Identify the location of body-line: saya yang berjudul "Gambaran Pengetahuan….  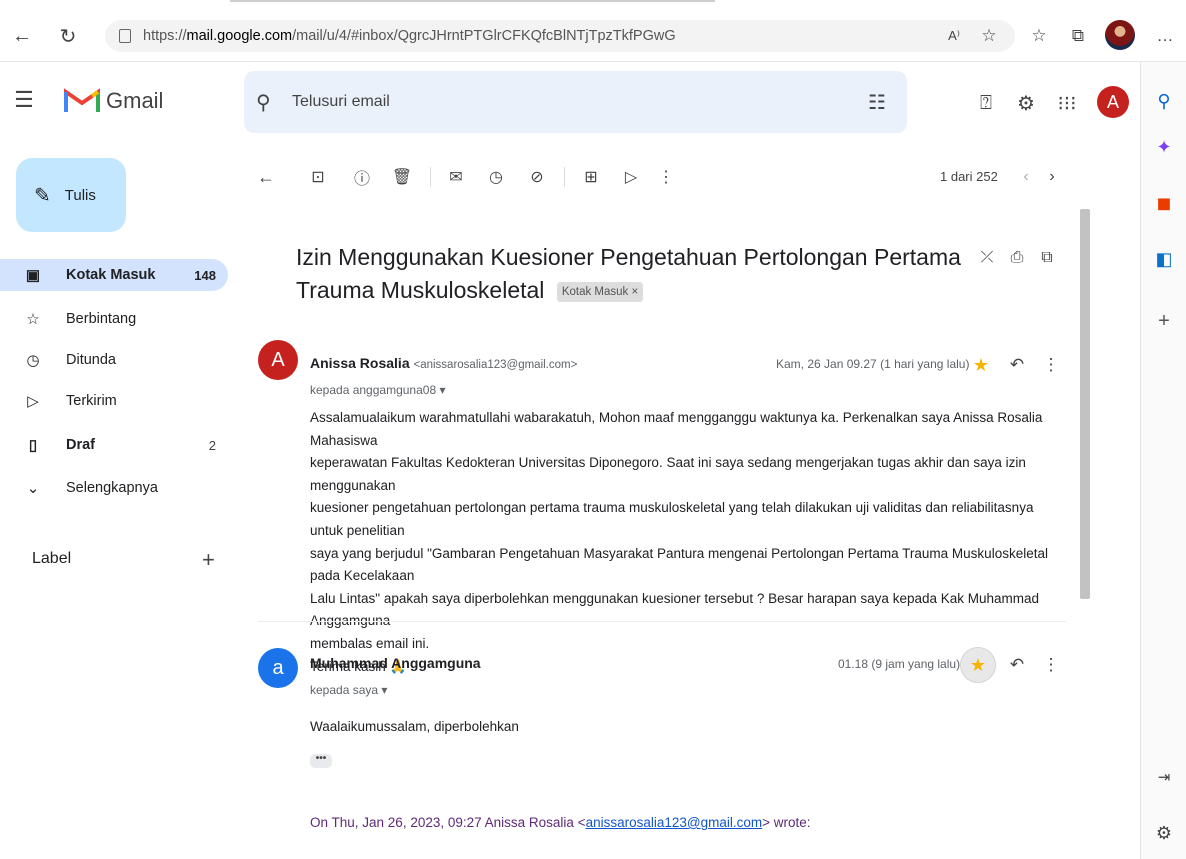
(679, 564).